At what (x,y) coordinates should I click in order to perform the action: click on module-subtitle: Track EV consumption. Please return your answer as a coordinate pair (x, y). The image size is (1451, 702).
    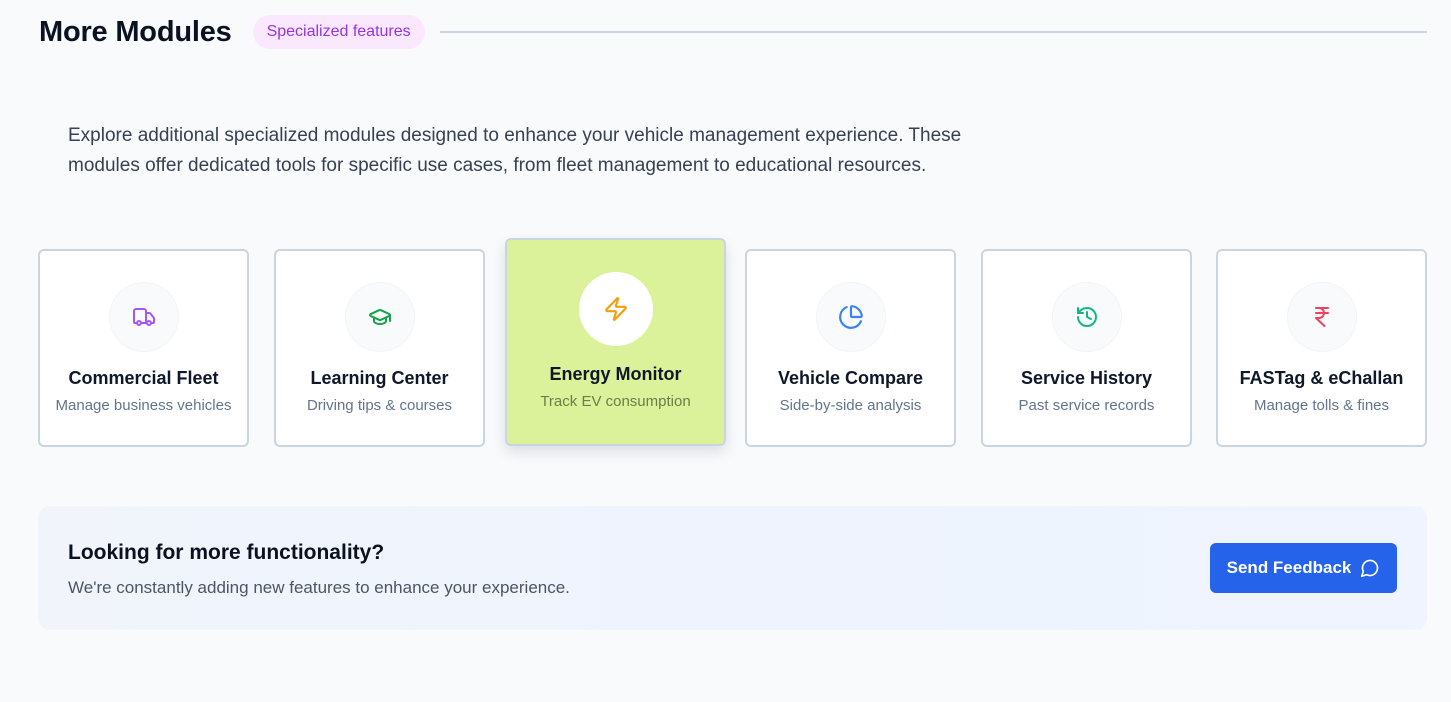
    Looking at the image, I should click on (615, 401).